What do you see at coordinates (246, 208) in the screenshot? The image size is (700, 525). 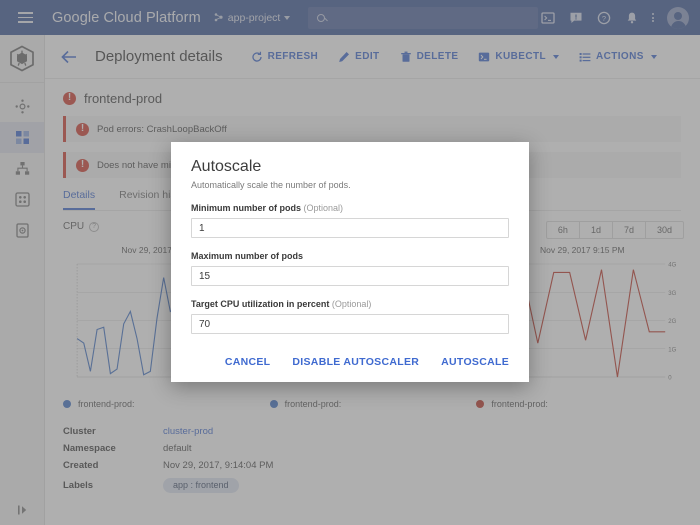 I see `min-pods-label-text: Minimum number of pods` at bounding box center [246, 208].